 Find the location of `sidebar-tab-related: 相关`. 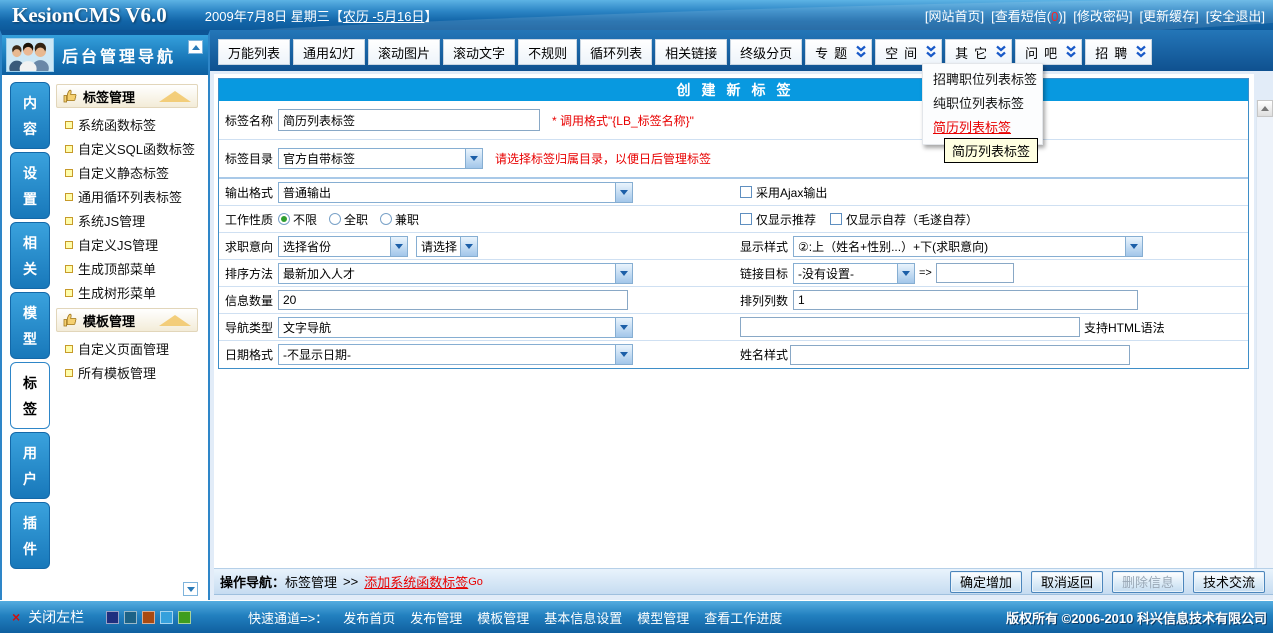

sidebar-tab-related: 相关 is located at coordinates (30, 255).